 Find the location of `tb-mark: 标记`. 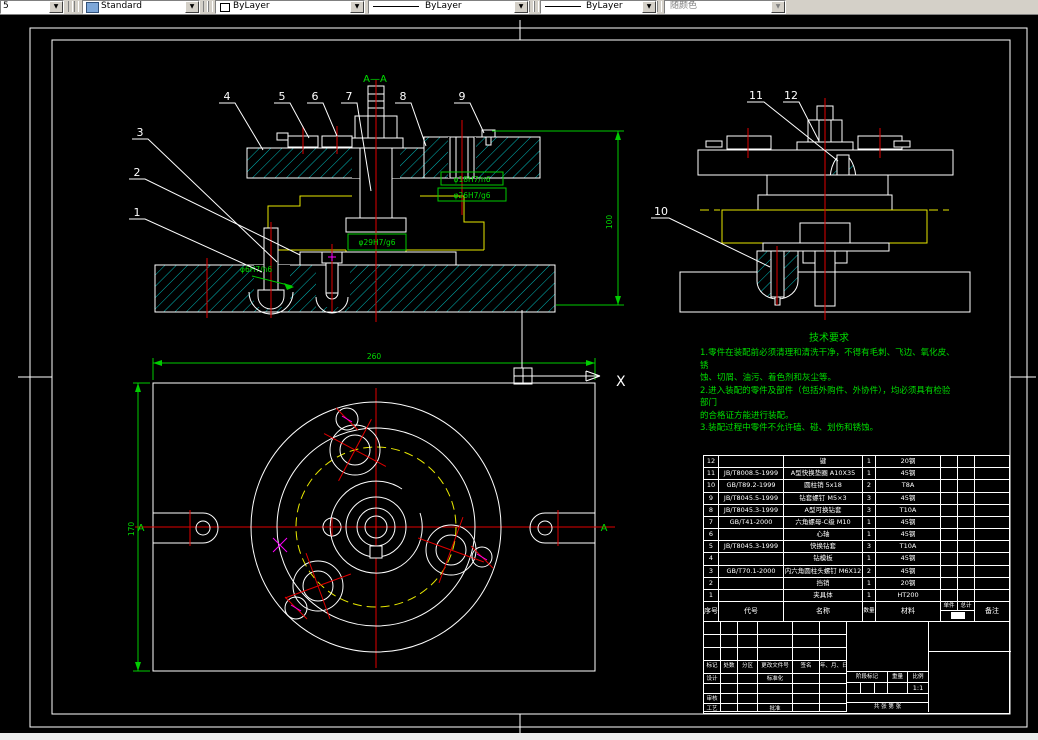

tb-mark: 标记 is located at coordinates (712, 667).